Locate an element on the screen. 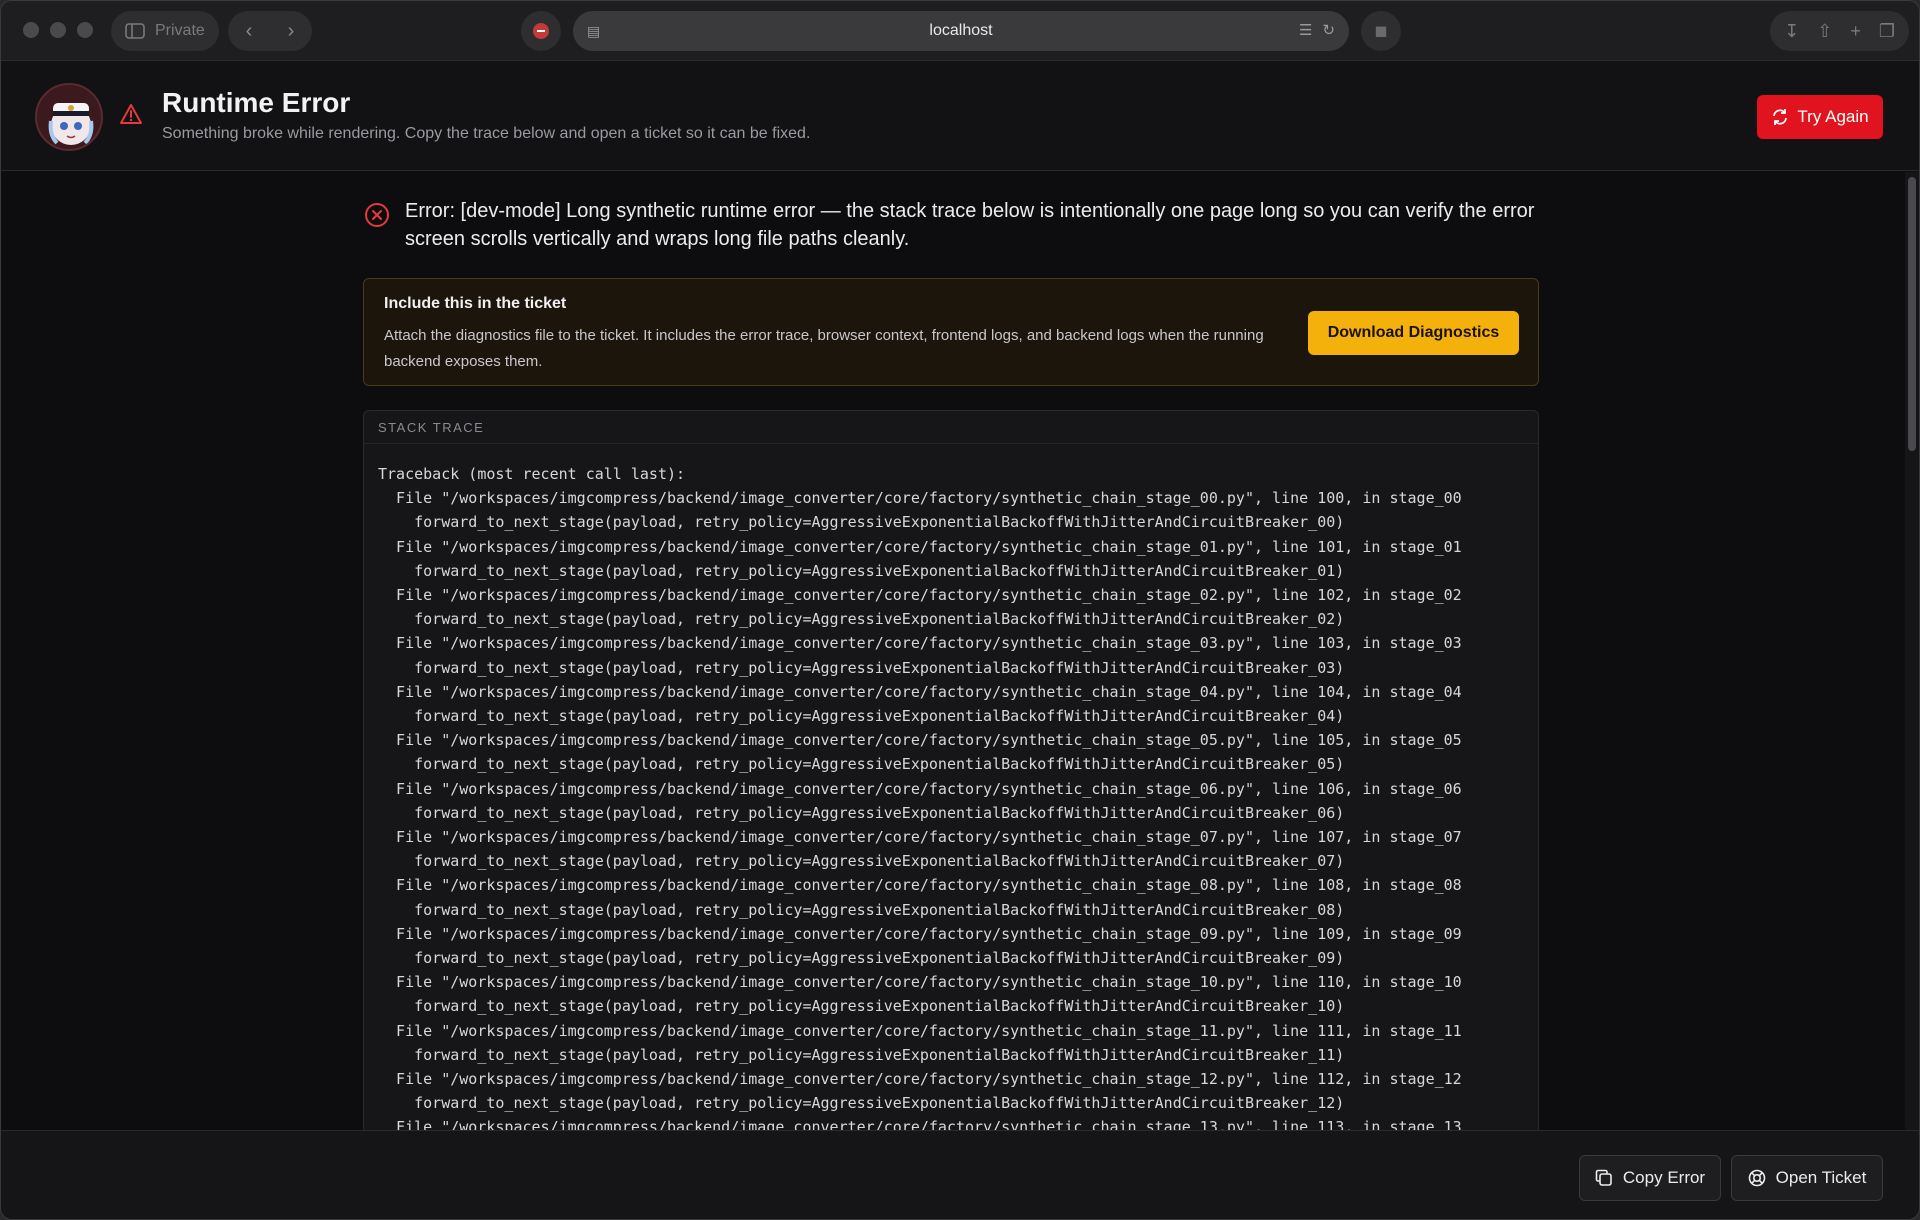  download-diagnostics-button: Download Diagnostics is located at coordinates (1413, 333).